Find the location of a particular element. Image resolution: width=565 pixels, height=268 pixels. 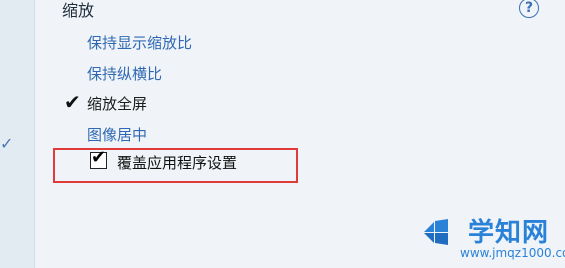

watermark-title: 学知网 is located at coordinates (509, 233).